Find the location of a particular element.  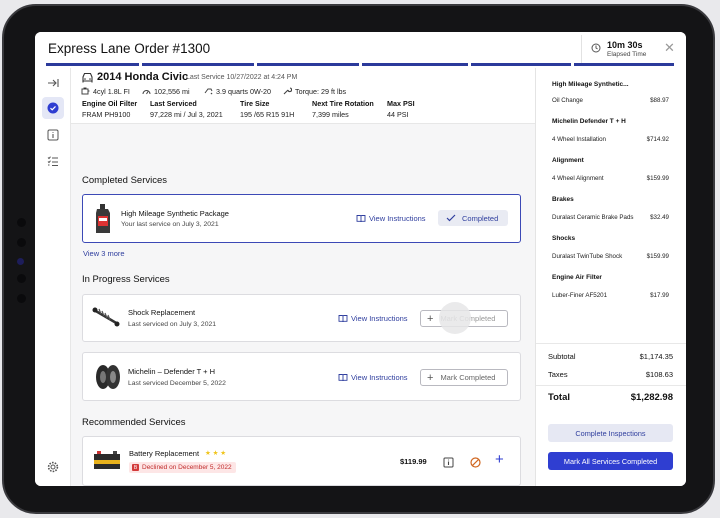

nav-settings is located at coordinates (53, 467).